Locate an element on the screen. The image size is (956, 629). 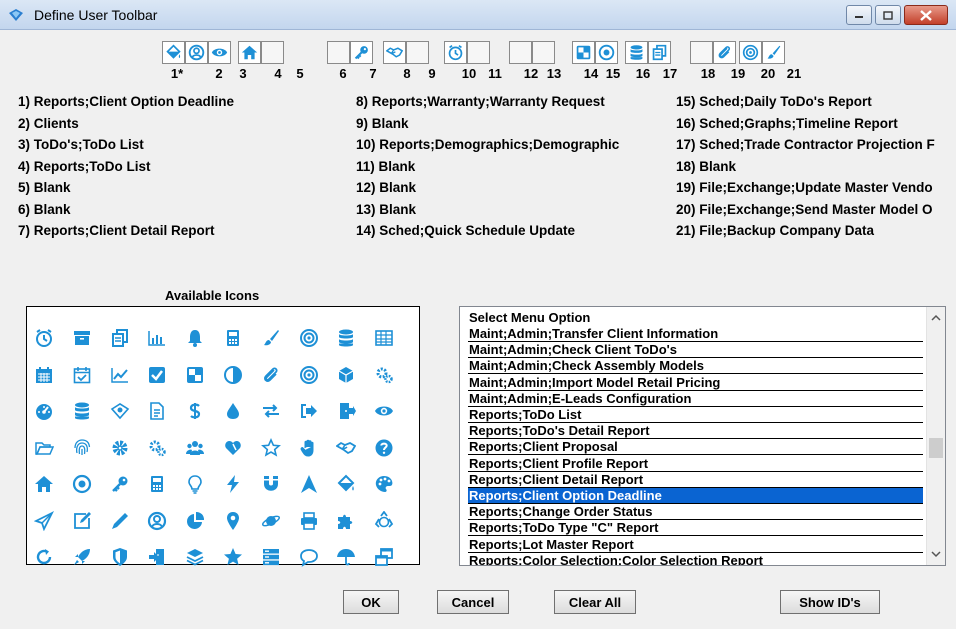
menu-option-item: Maint;Admin;Check Client ToDo's is located at coordinates (695, 350).